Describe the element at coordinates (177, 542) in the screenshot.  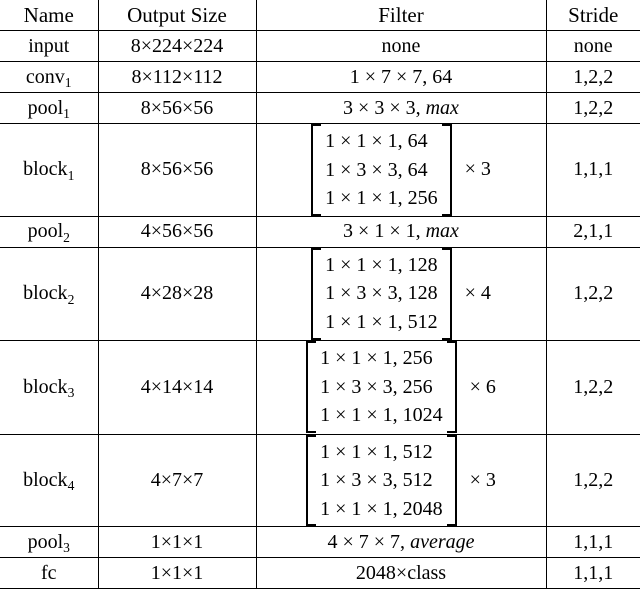
I see `cell-output-size: 1×1×1` at that location.